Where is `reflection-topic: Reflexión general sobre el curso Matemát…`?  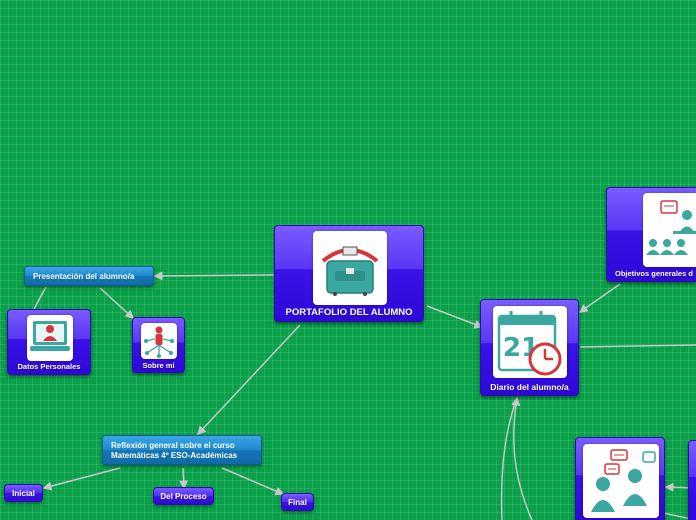 reflection-topic: Reflexión general sobre el curso Matemát… is located at coordinates (182, 450).